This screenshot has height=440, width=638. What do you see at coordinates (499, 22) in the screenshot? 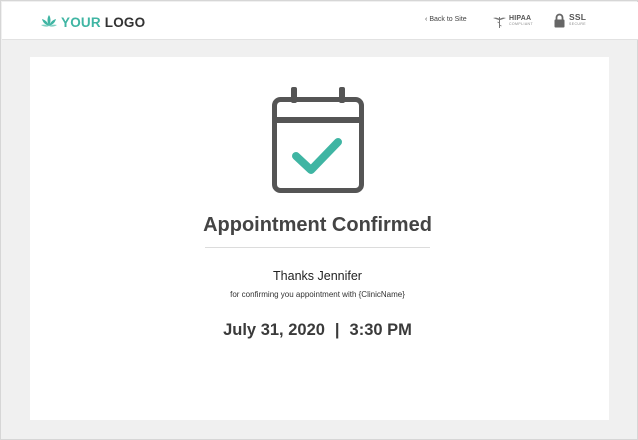
I see `caduceus-icon` at bounding box center [499, 22].